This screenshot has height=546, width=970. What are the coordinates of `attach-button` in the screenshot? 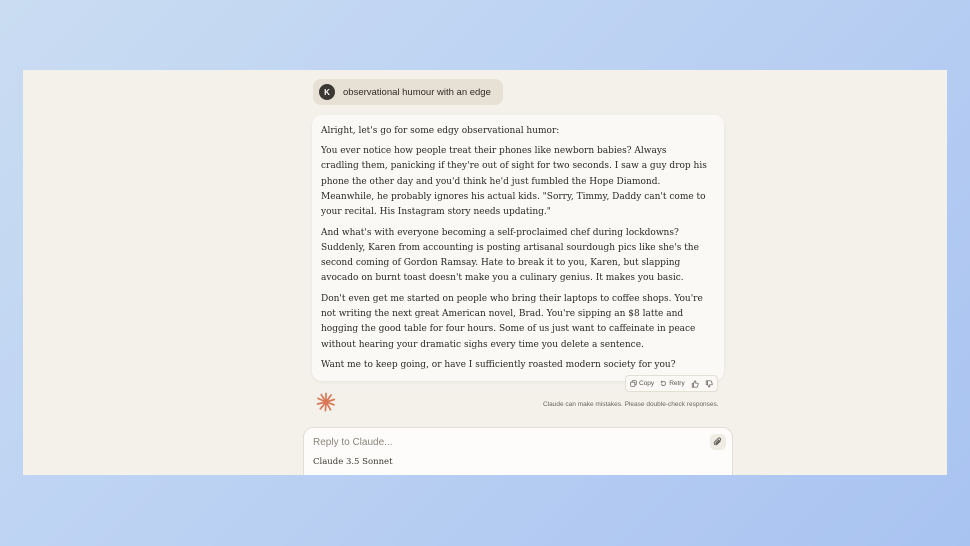 It's located at (718, 442).